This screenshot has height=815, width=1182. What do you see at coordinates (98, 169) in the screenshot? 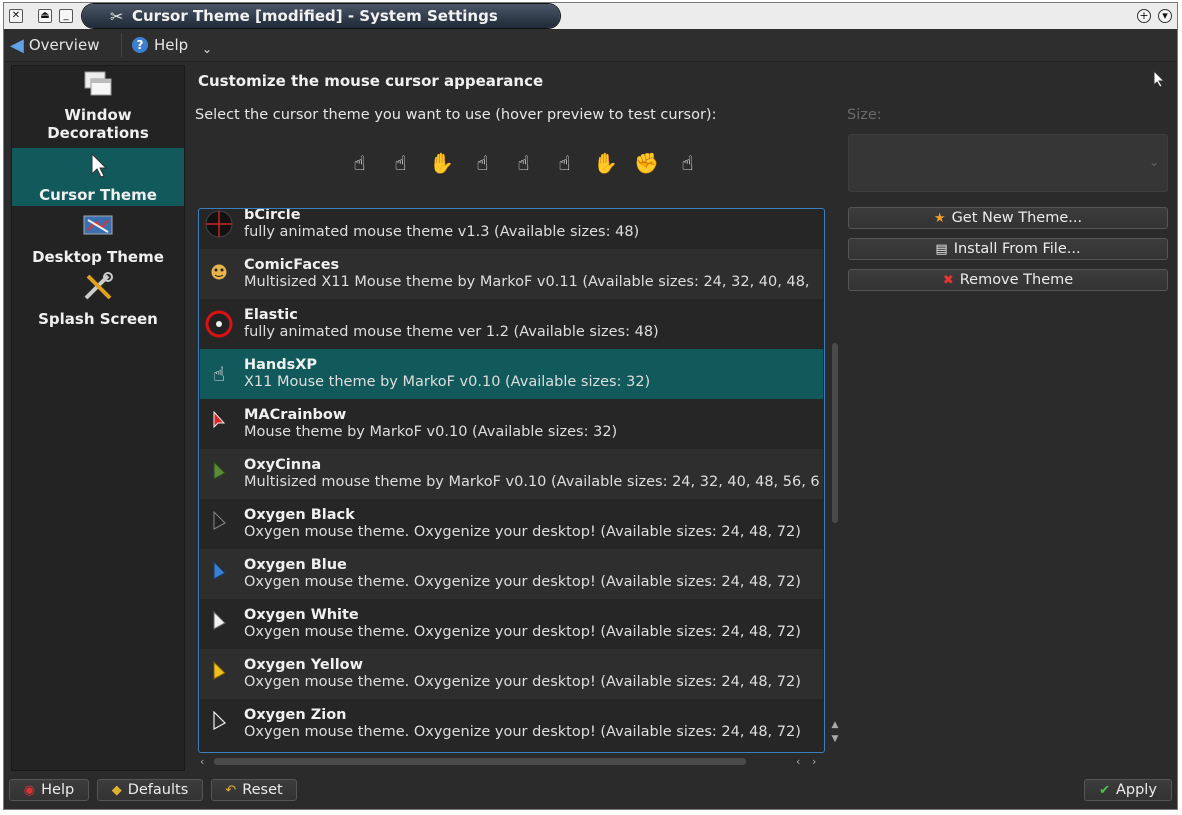
I see `cursor-icon` at bounding box center [98, 169].